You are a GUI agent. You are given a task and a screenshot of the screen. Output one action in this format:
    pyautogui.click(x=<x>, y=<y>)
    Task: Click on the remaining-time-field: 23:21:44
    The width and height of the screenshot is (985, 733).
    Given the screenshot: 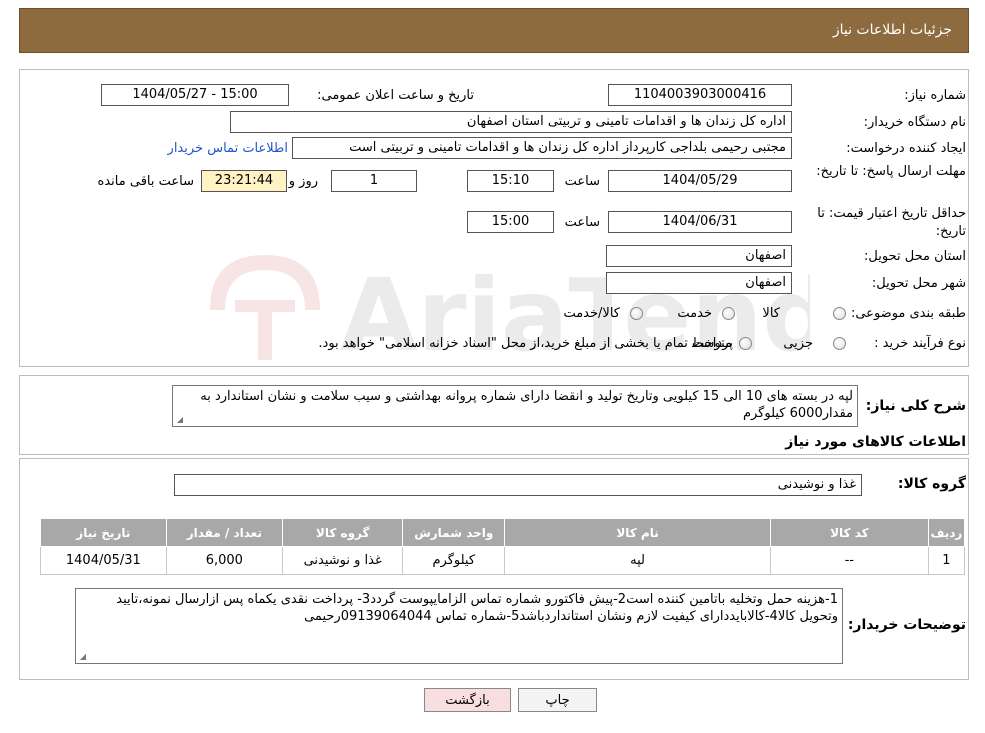 What is the action you would take?
    pyautogui.click(x=244, y=181)
    